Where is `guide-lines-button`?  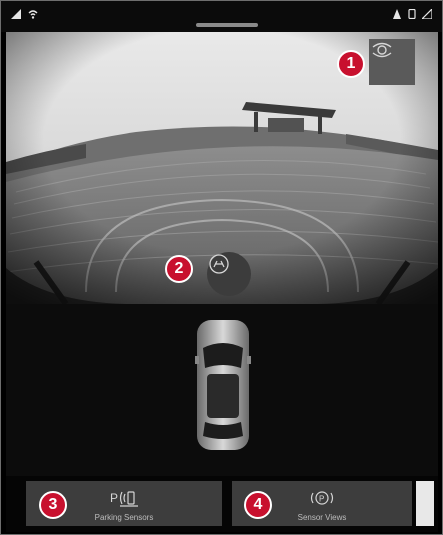 guide-lines-button is located at coordinates (229, 274).